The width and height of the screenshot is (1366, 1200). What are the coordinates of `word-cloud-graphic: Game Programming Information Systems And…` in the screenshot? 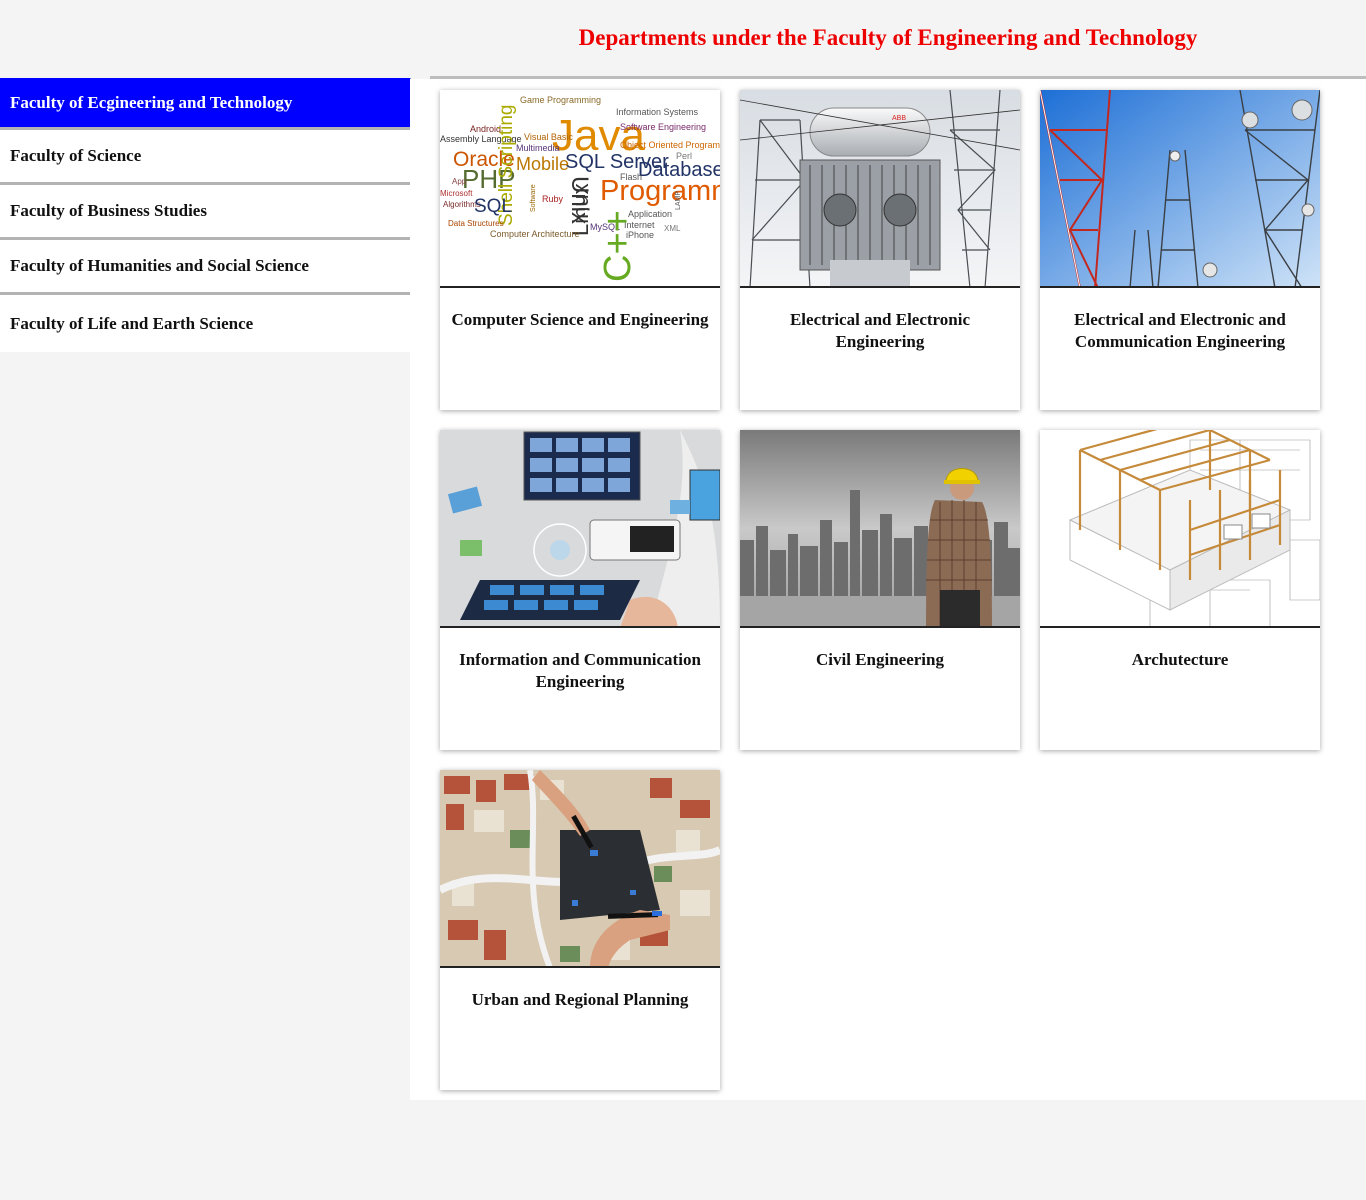 It's located at (580, 188).